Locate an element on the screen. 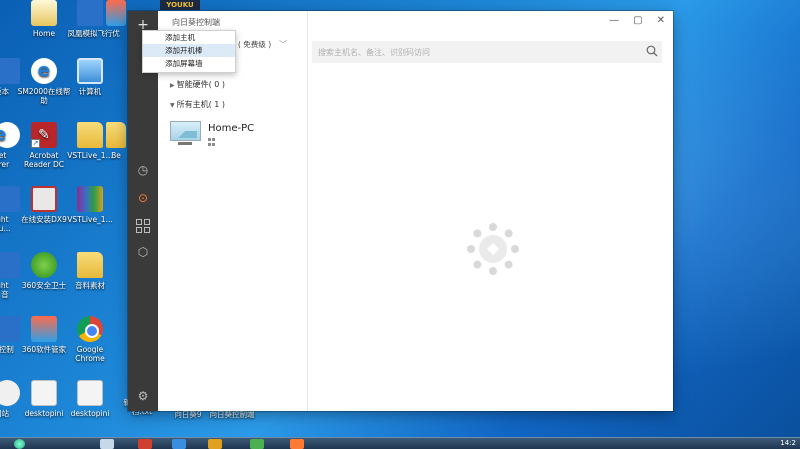  desktop-icon-chrome: Google Chrome is located at coordinates (90, 339).